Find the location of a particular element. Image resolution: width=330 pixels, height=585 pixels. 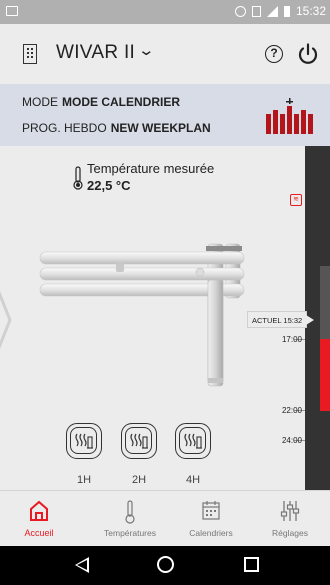

brand-logo is located at coordinates (289, 116).